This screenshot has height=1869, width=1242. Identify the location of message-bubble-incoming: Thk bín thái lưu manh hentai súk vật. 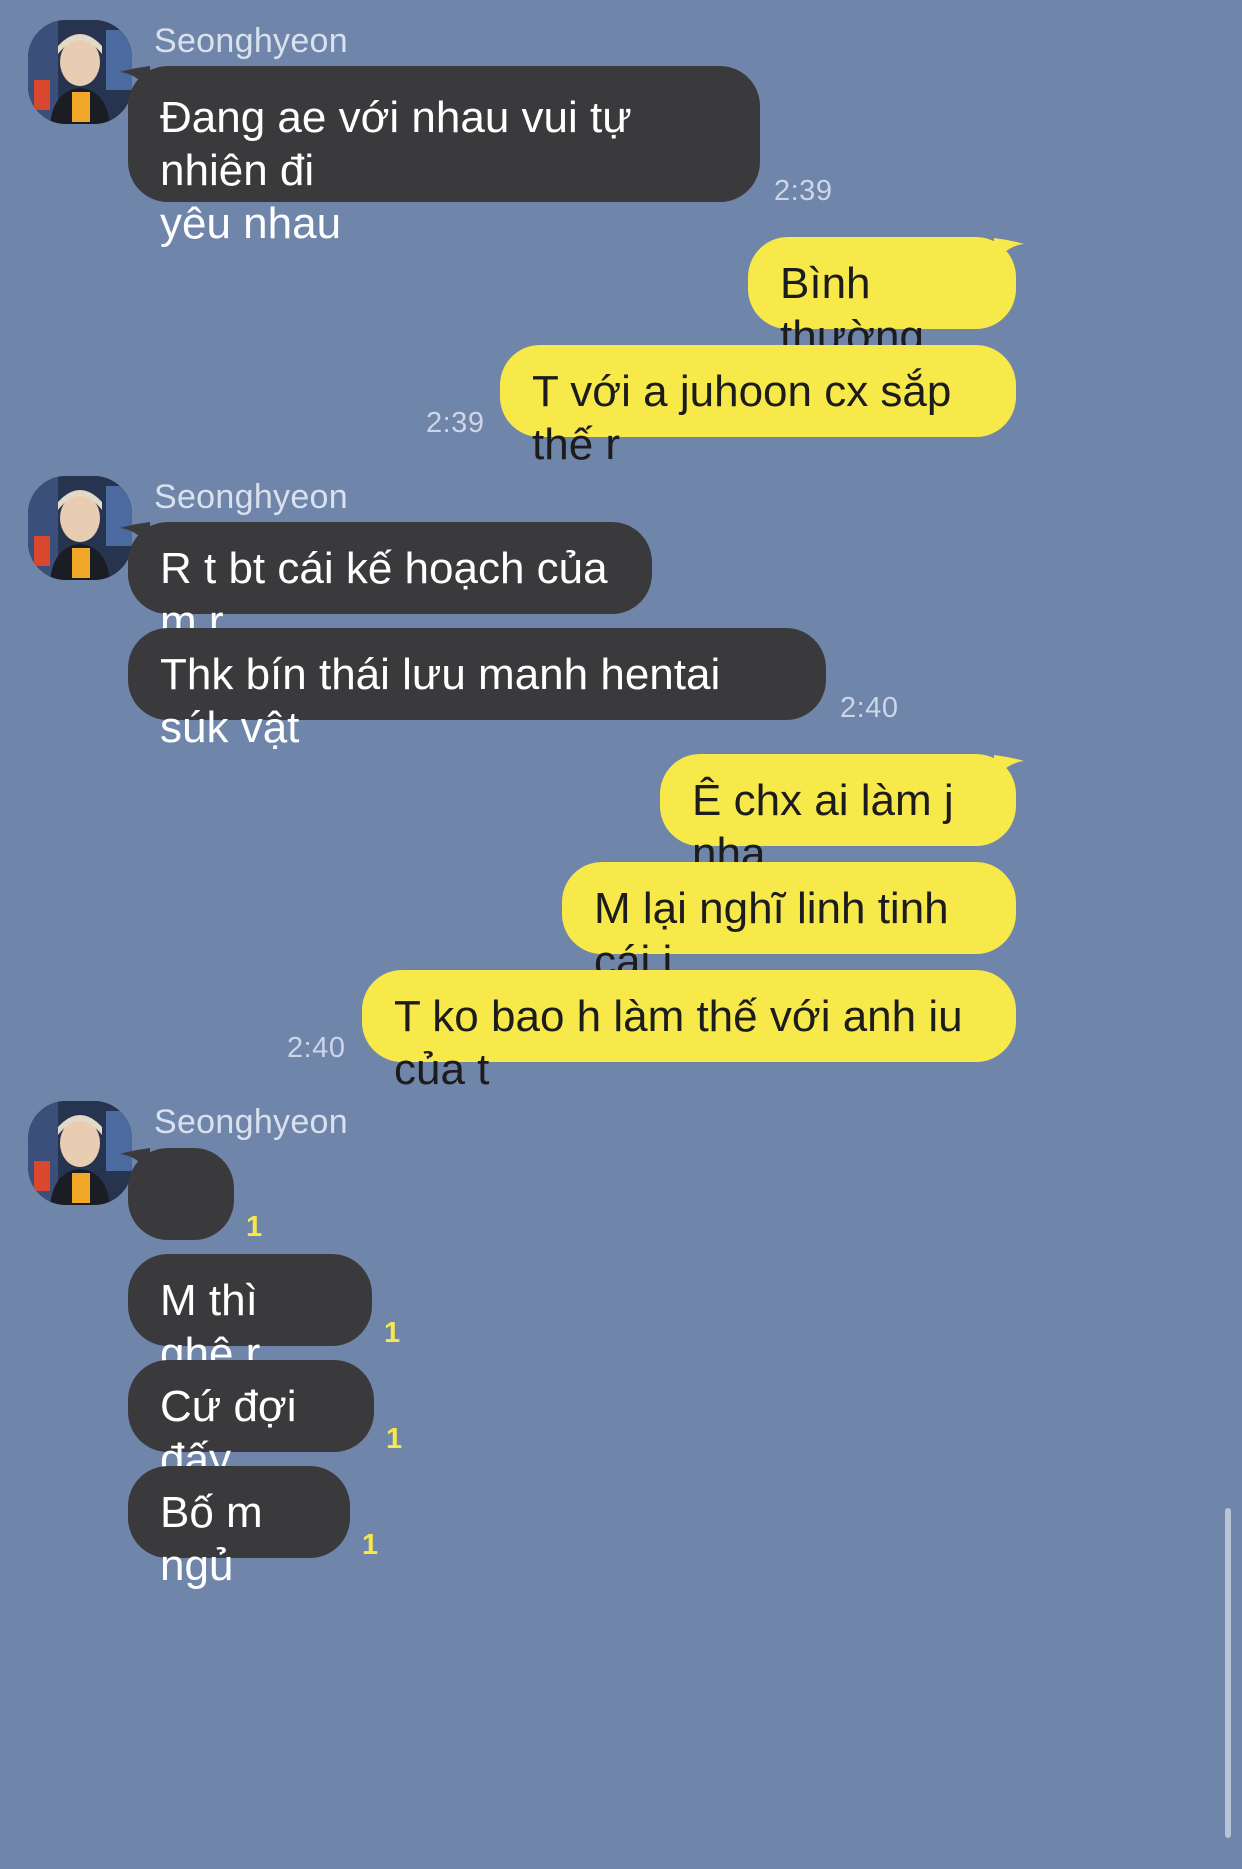
(477, 690).